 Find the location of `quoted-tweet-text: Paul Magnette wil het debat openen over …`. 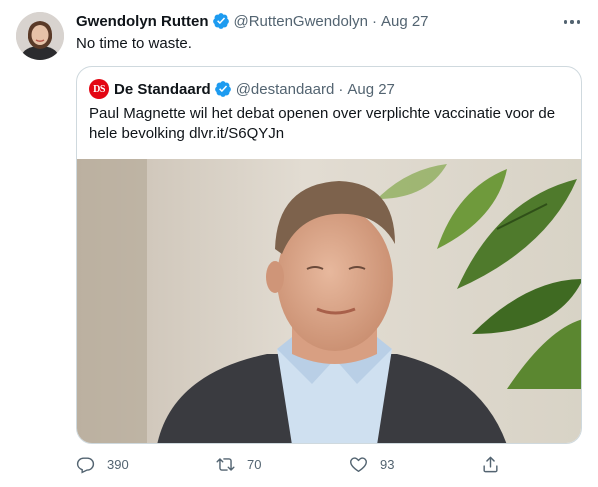

quoted-tweet-text: Paul Magnette wil het debat openen over … is located at coordinates (322, 123).